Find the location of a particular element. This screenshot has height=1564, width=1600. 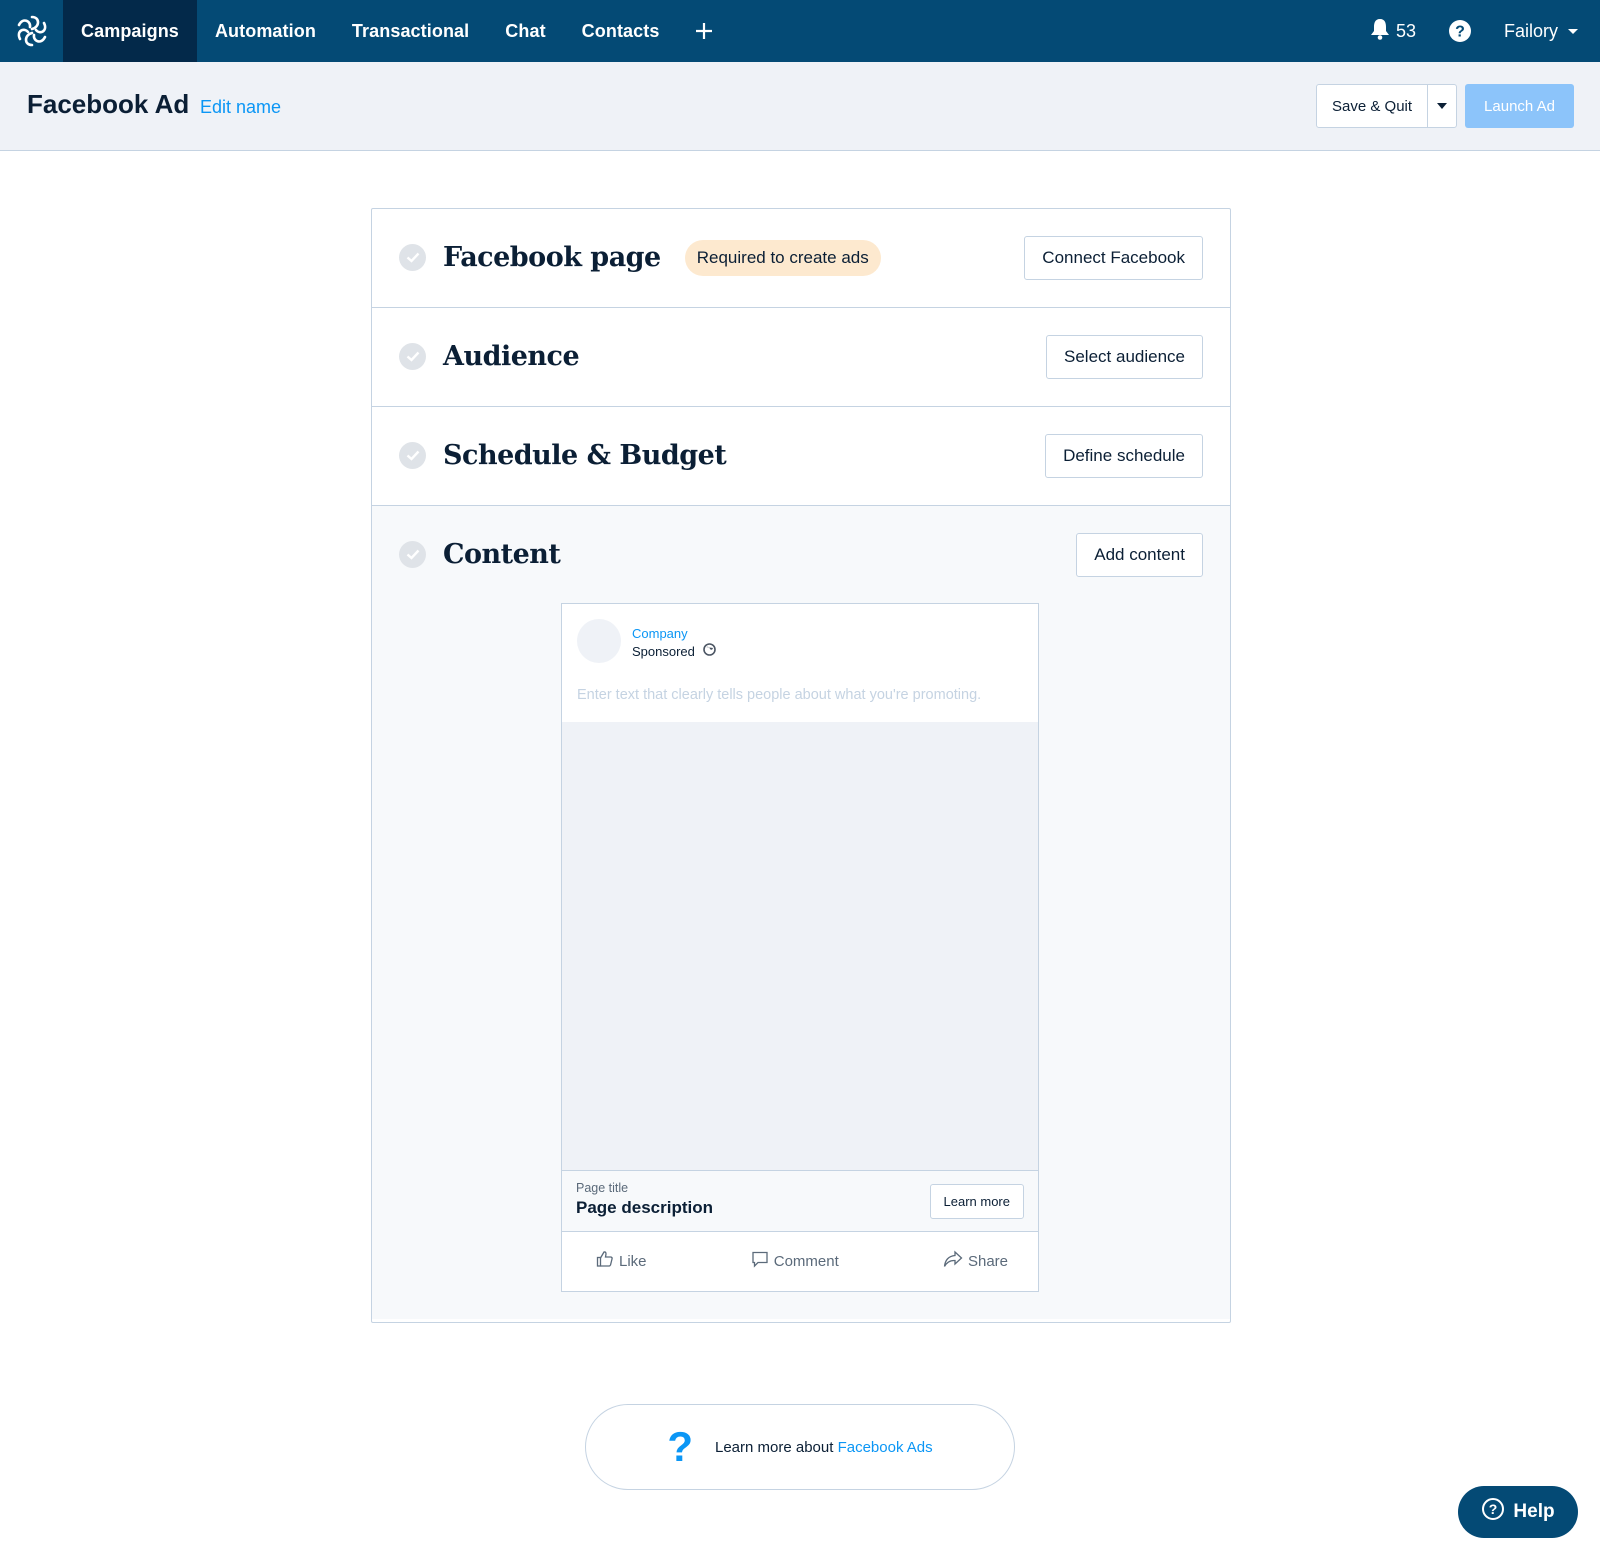

ad-image-placeholder is located at coordinates (800, 946).